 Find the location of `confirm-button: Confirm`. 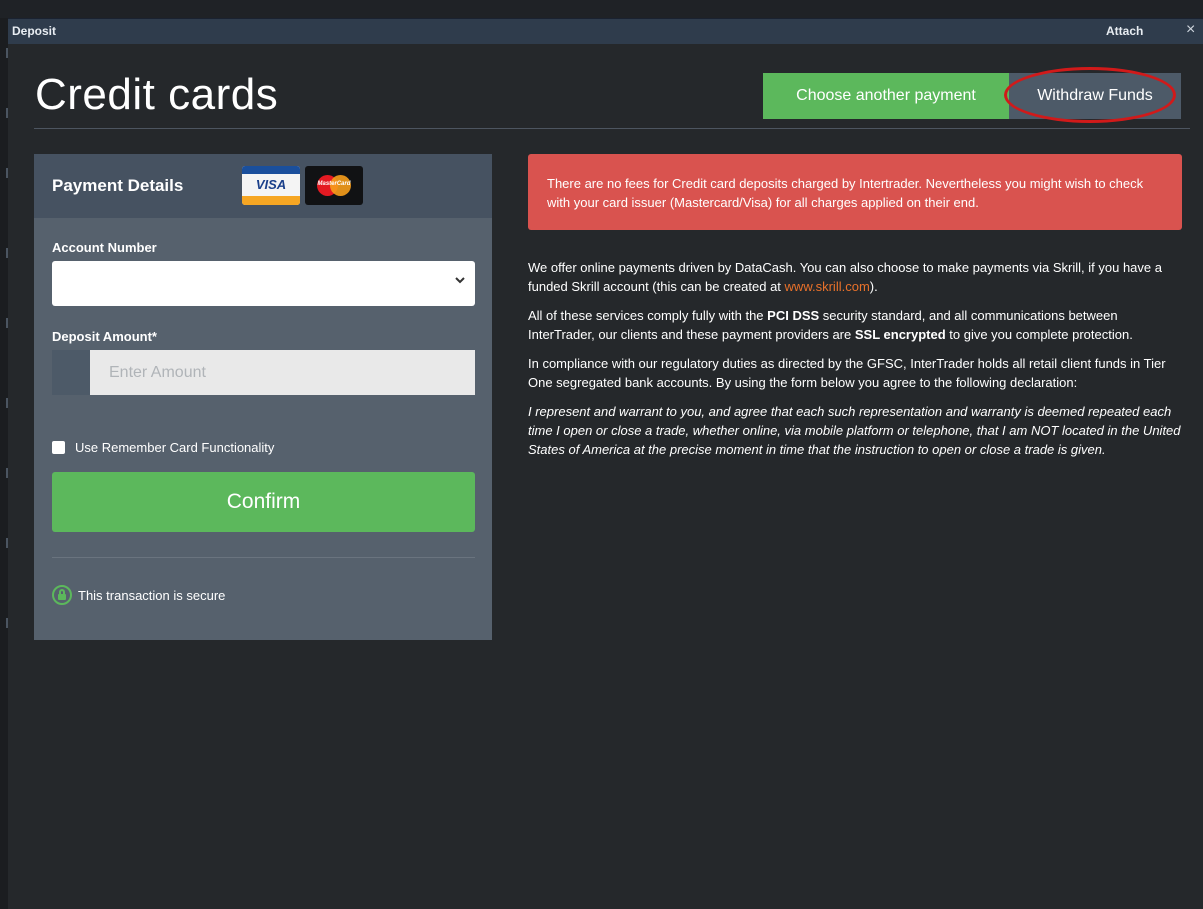

confirm-button: Confirm is located at coordinates (263, 502).